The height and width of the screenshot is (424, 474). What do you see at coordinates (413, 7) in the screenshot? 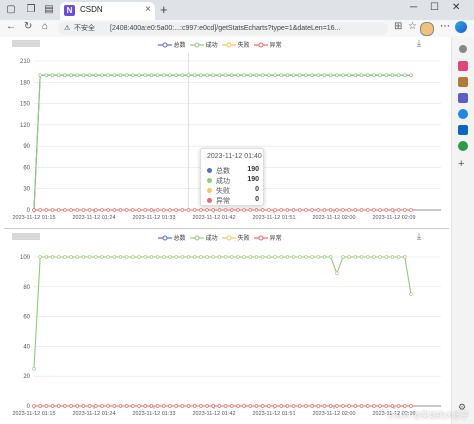
I see `minimize-icon: ─` at bounding box center [413, 7].